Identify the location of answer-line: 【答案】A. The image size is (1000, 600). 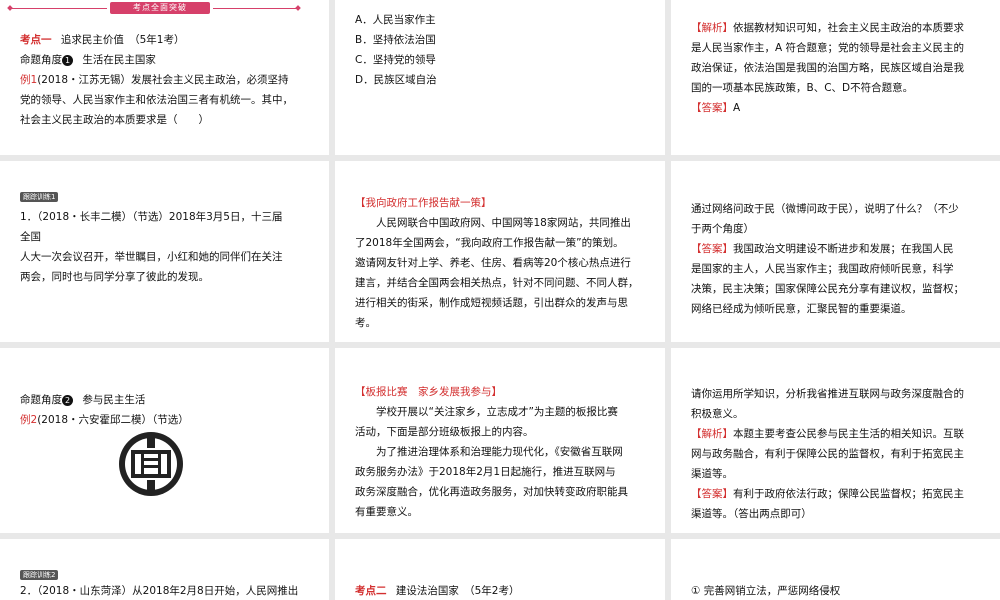
(715, 108).